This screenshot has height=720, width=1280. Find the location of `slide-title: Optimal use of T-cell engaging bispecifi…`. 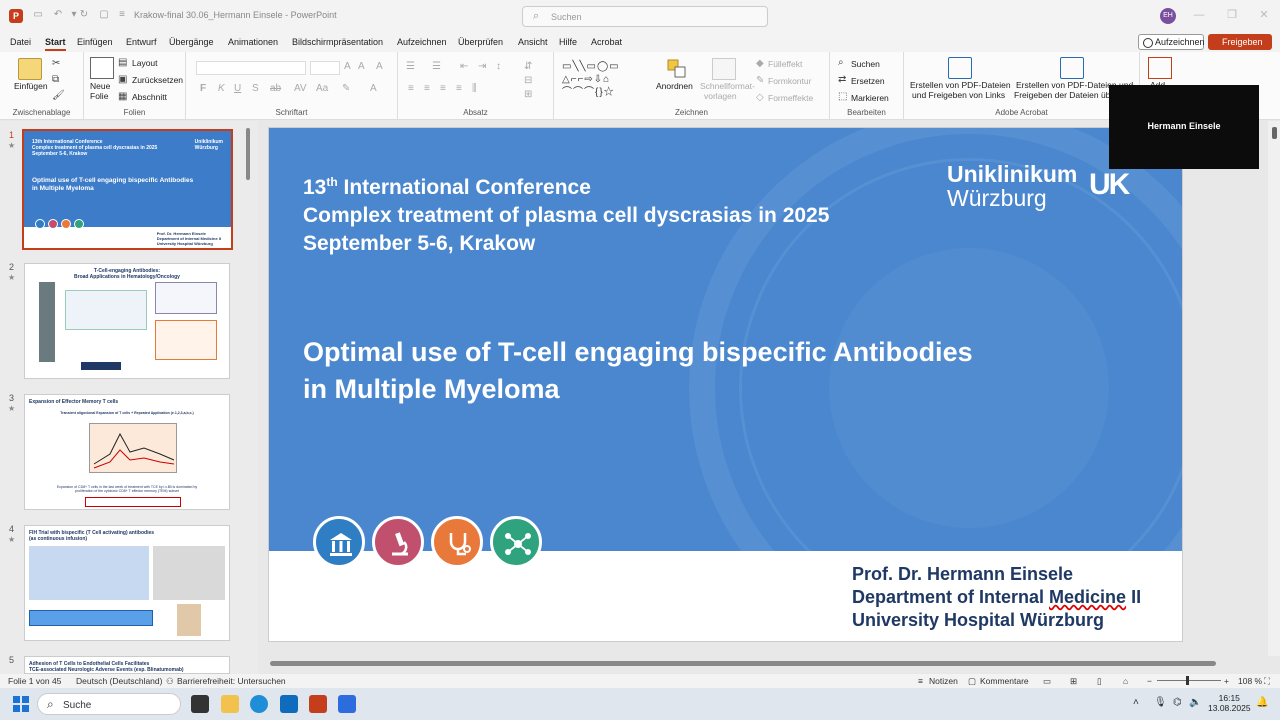

slide-title: Optimal use of T-cell engaging bispecifi… is located at coordinates (638, 371).